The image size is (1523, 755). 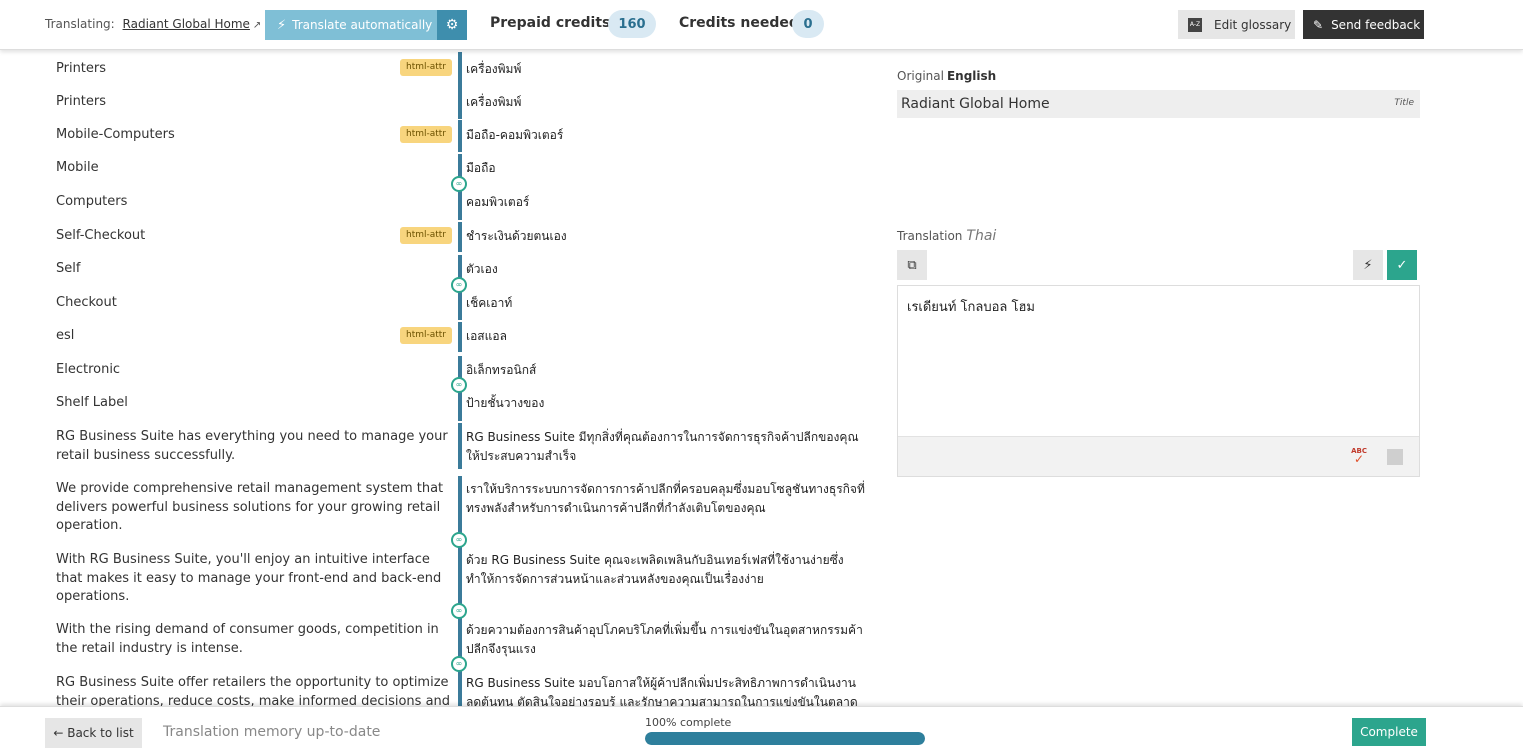 What do you see at coordinates (88, 369) in the screenshot?
I see `segment-source: Electronic` at bounding box center [88, 369].